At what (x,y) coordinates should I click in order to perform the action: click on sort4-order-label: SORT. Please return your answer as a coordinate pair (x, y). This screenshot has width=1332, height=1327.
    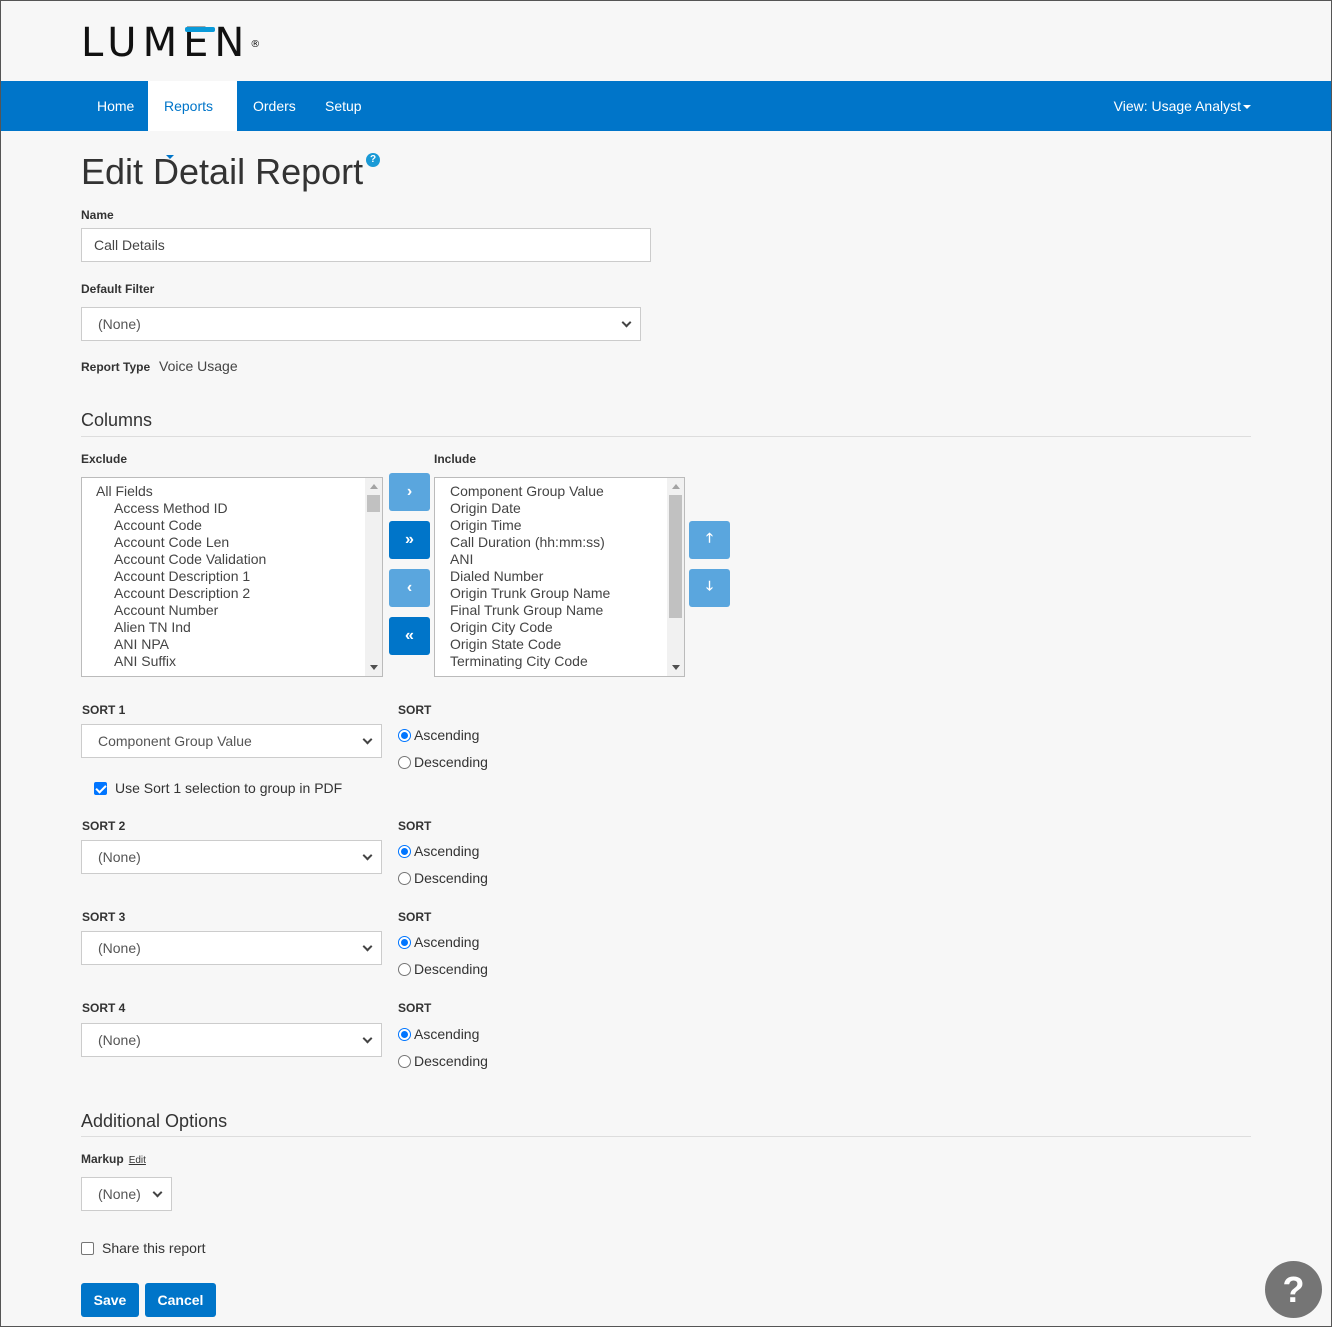
    Looking at the image, I should click on (415, 1008).